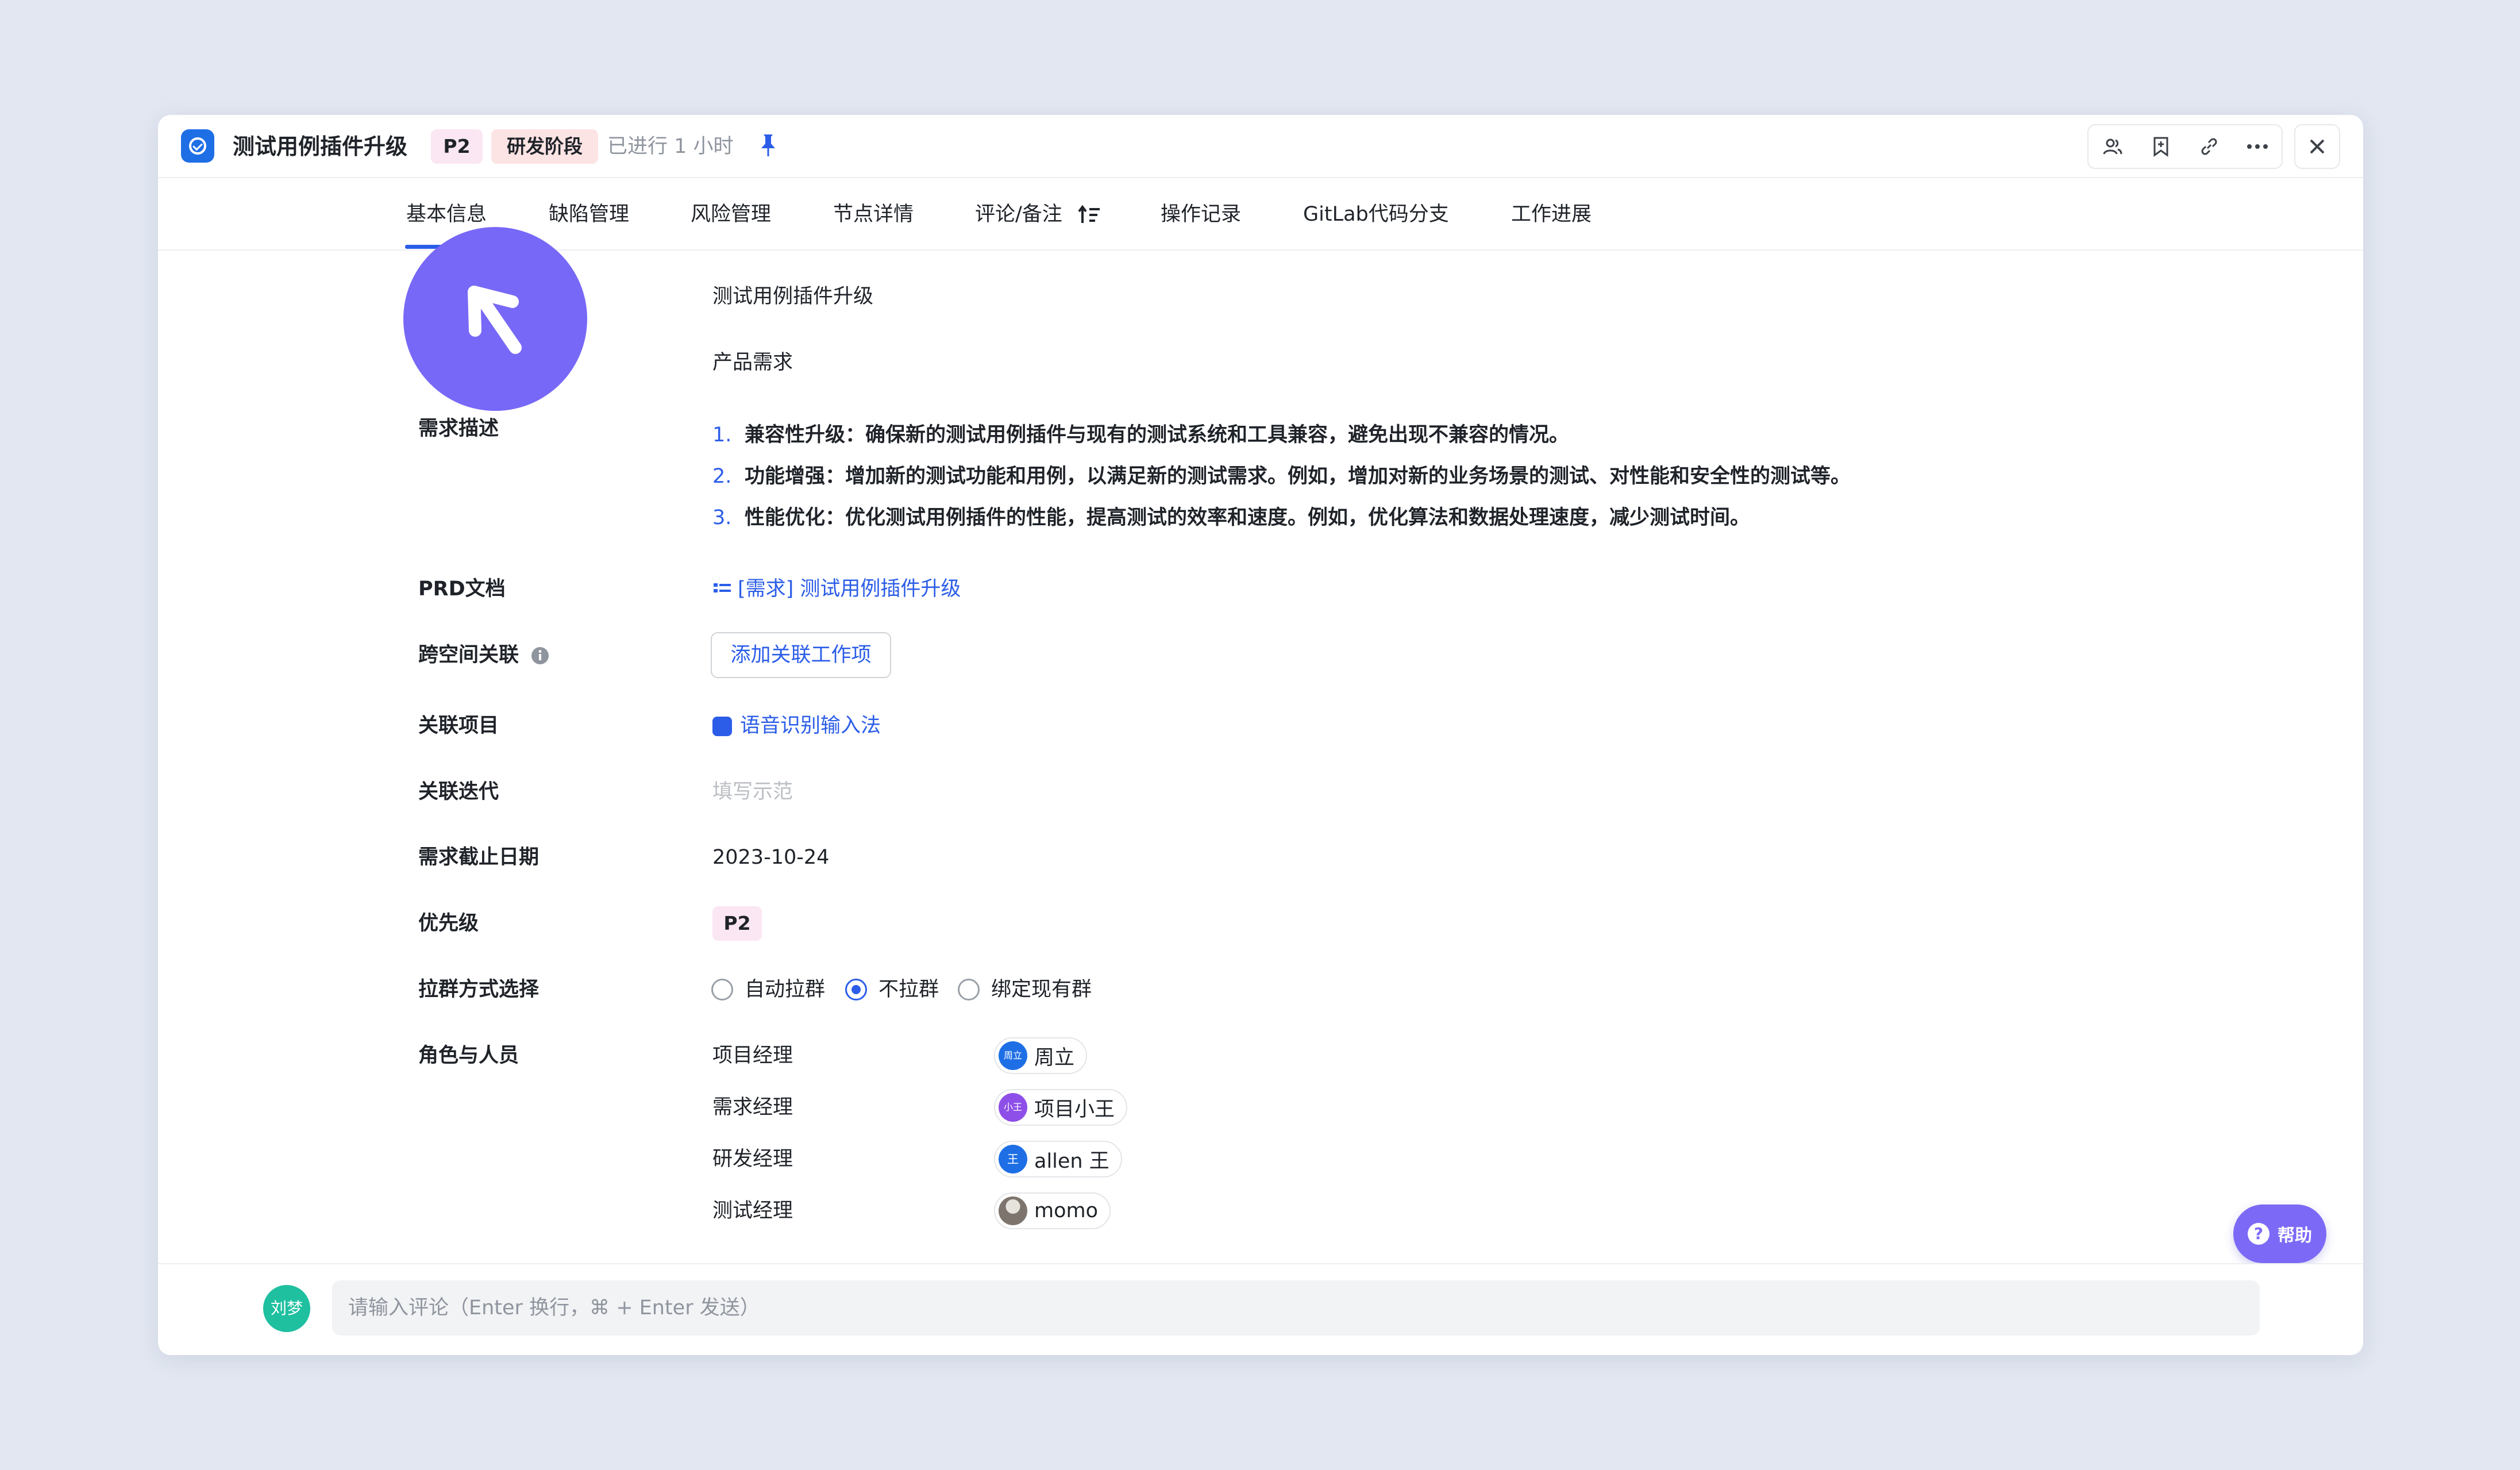  I want to click on name-value: 测试用例插件升级, so click(793, 296).